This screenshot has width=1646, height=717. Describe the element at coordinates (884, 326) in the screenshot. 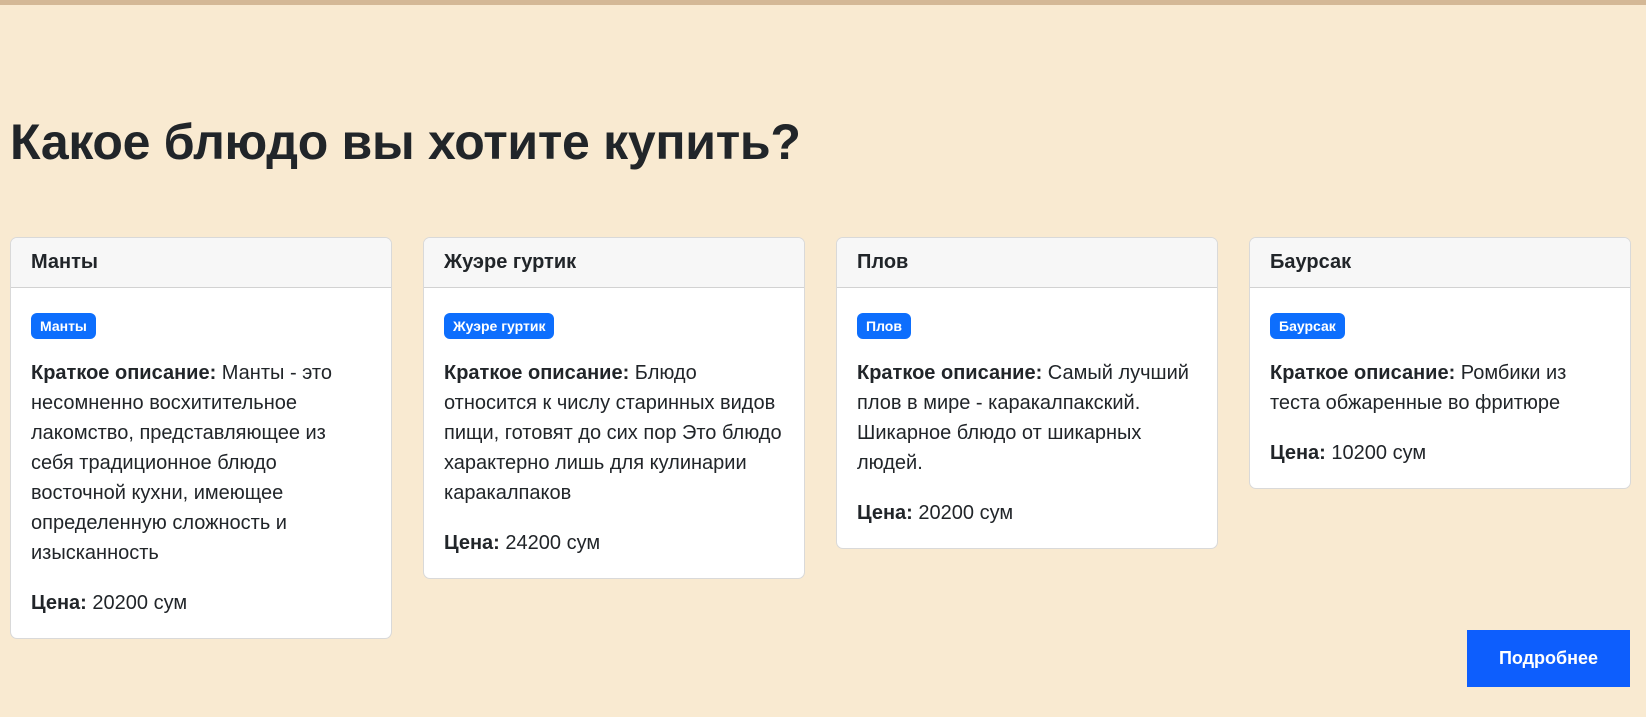

I see `dish-badge: Плов` at that location.